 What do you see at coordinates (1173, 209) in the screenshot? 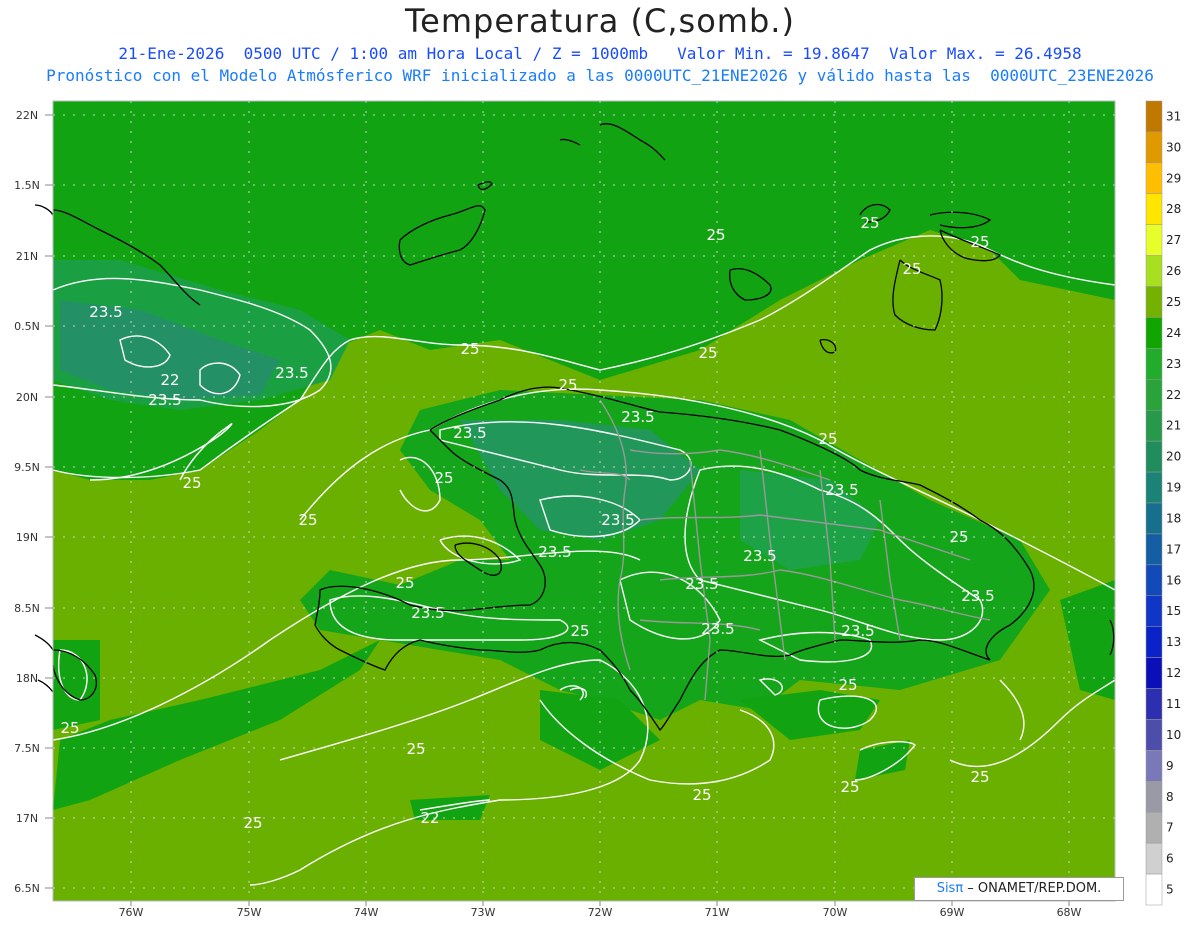
I see `colorbar-label-3: 28` at bounding box center [1173, 209].